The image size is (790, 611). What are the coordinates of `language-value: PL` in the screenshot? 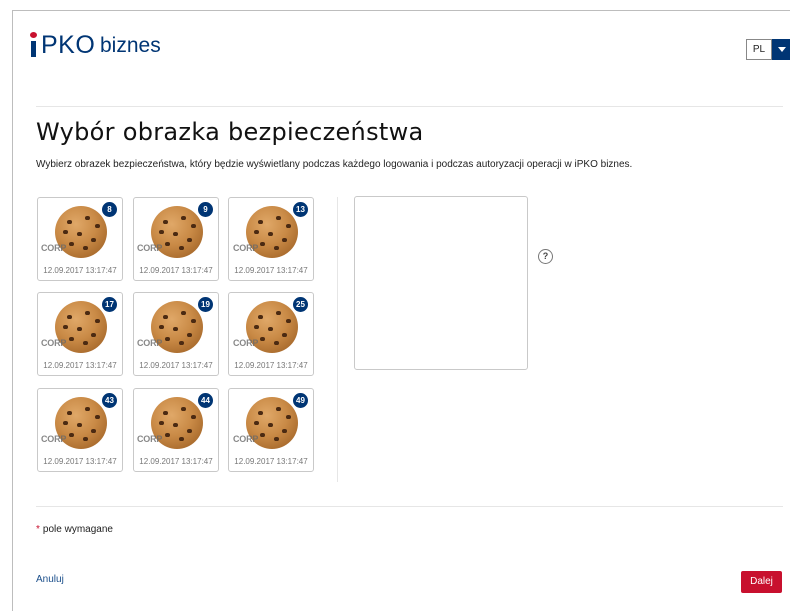 It's located at (759, 49).